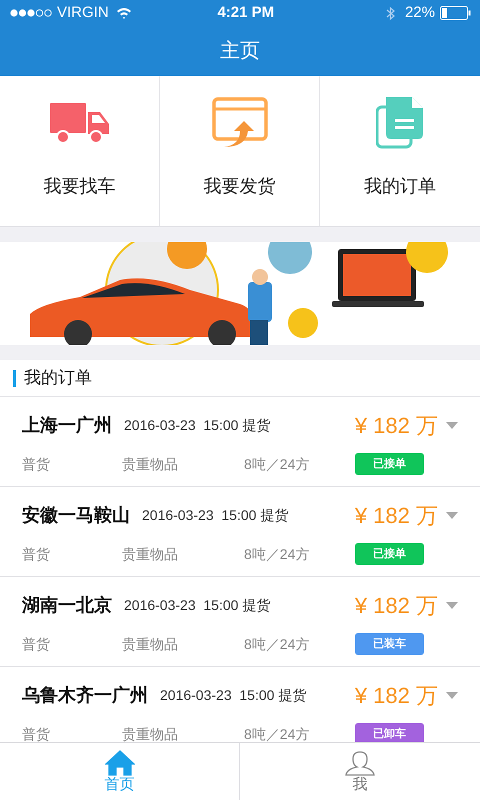 The image size is (480, 800). What do you see at coordinates (76, 515) in the screenshot?
I see `order-route: 安徽一马鞍山` at bounding box center [76, 515].